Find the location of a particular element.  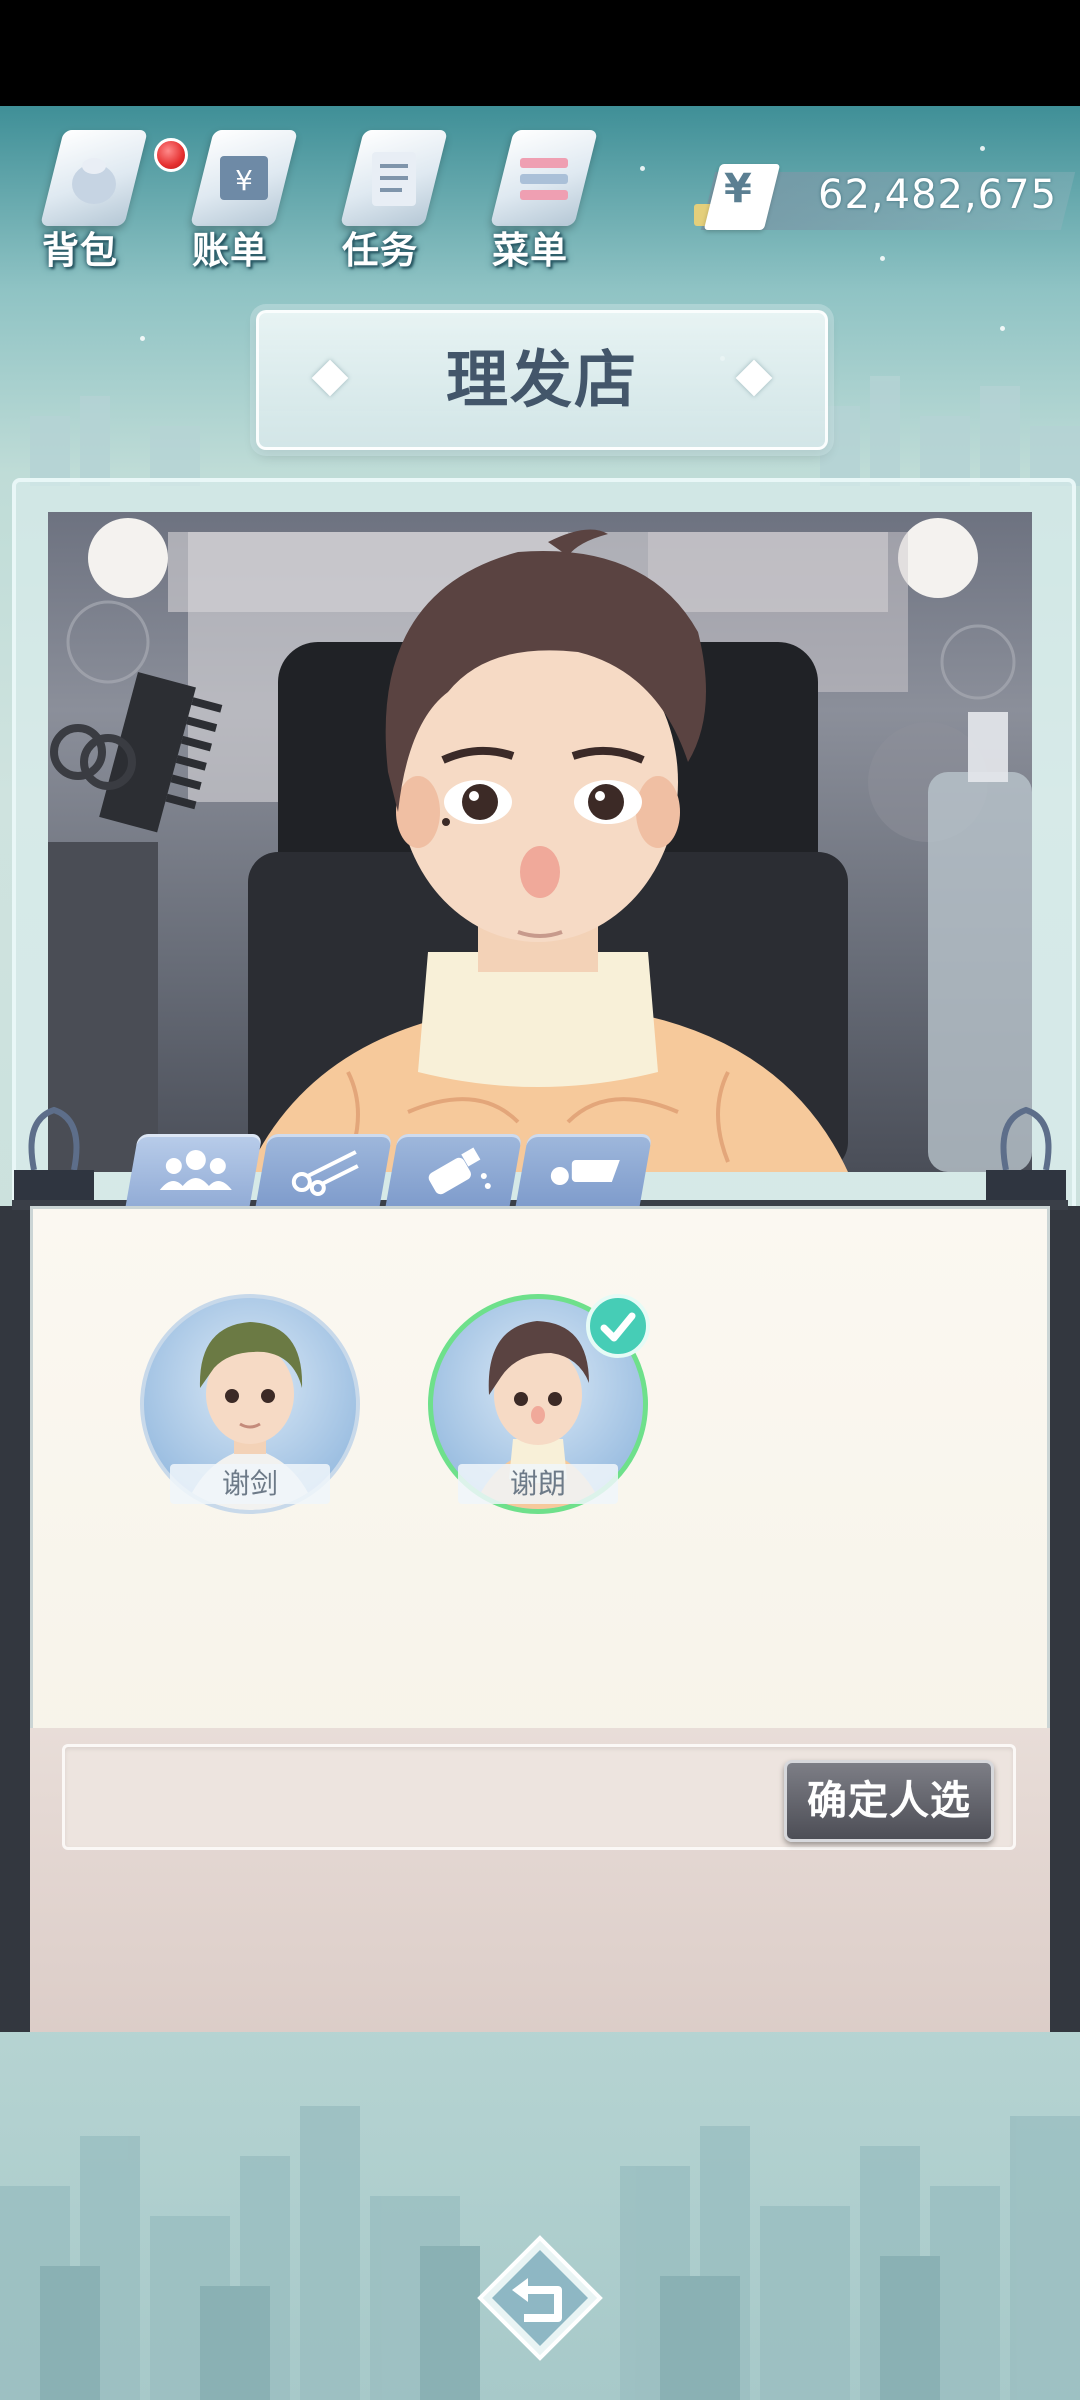

spray-bottle-icon is located at coordinates (459, 1171).